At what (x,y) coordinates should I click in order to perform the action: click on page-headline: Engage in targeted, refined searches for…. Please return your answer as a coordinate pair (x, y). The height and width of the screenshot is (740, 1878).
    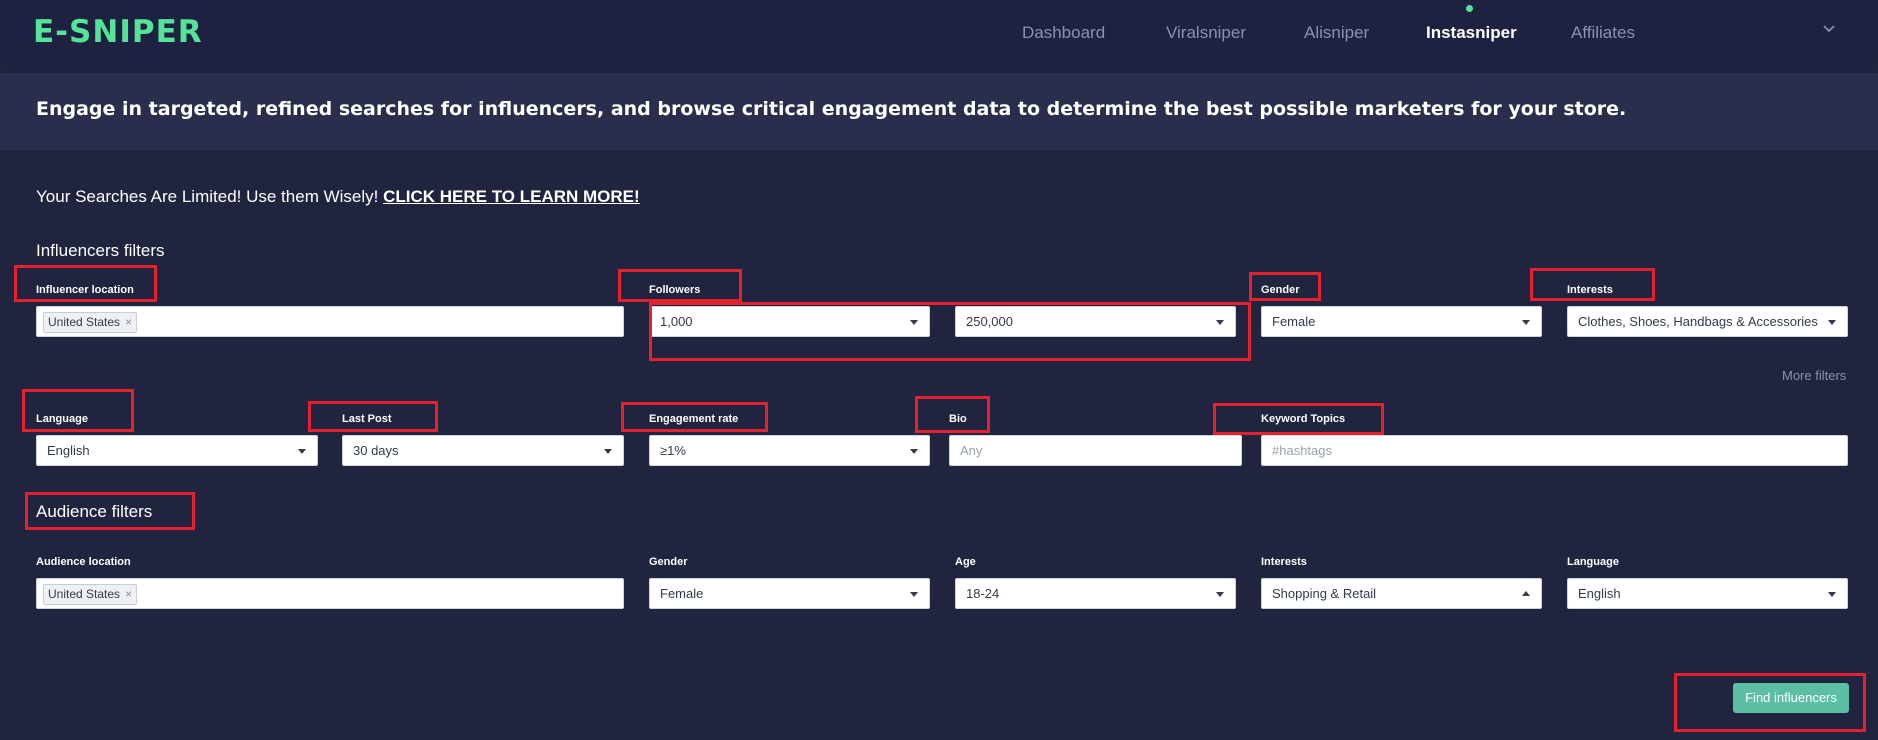
    Looking at the image, I should click on (831, 109).